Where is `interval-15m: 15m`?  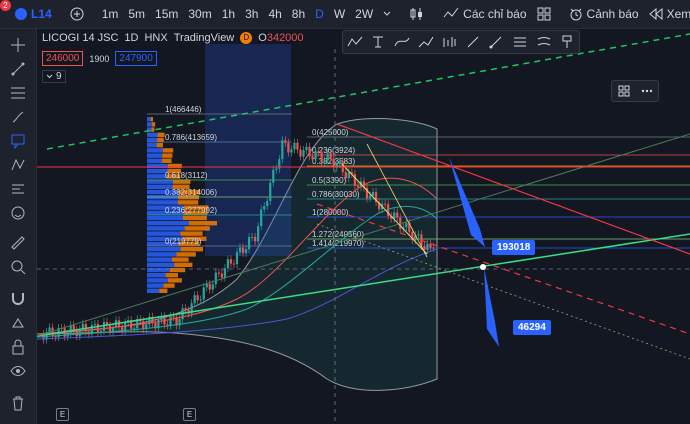 interval-15m: 15m is located at coordinates (166, 14).